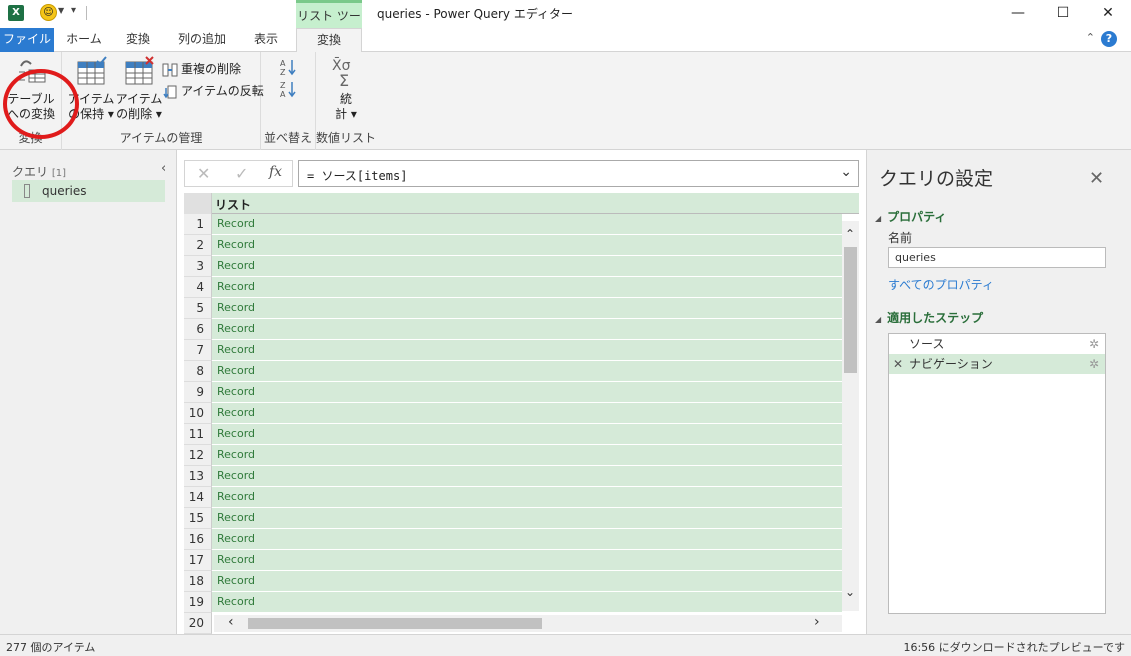 The width and height of the screenshot is (1131, 656). Describe the element at coordinates (329, 40) in the screenshot. I see `tab-list-transform: 変換` at that location.